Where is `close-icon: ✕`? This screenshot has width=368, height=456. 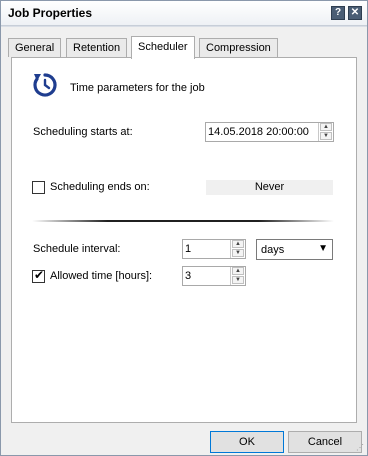 close-icon: ✕ is located at coordinates (355, 12).